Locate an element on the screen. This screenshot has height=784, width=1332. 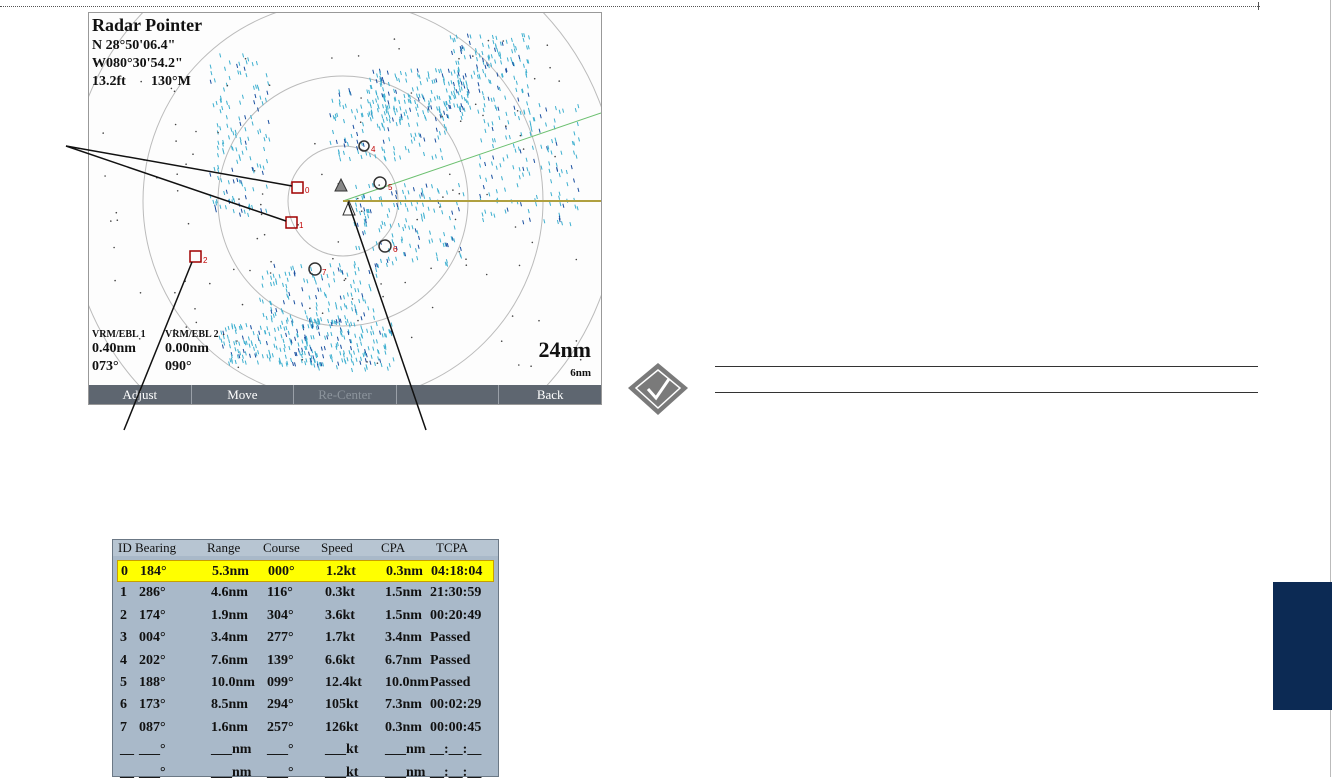
table-cell: 00:02:29 is located at coordinates (456, 705).